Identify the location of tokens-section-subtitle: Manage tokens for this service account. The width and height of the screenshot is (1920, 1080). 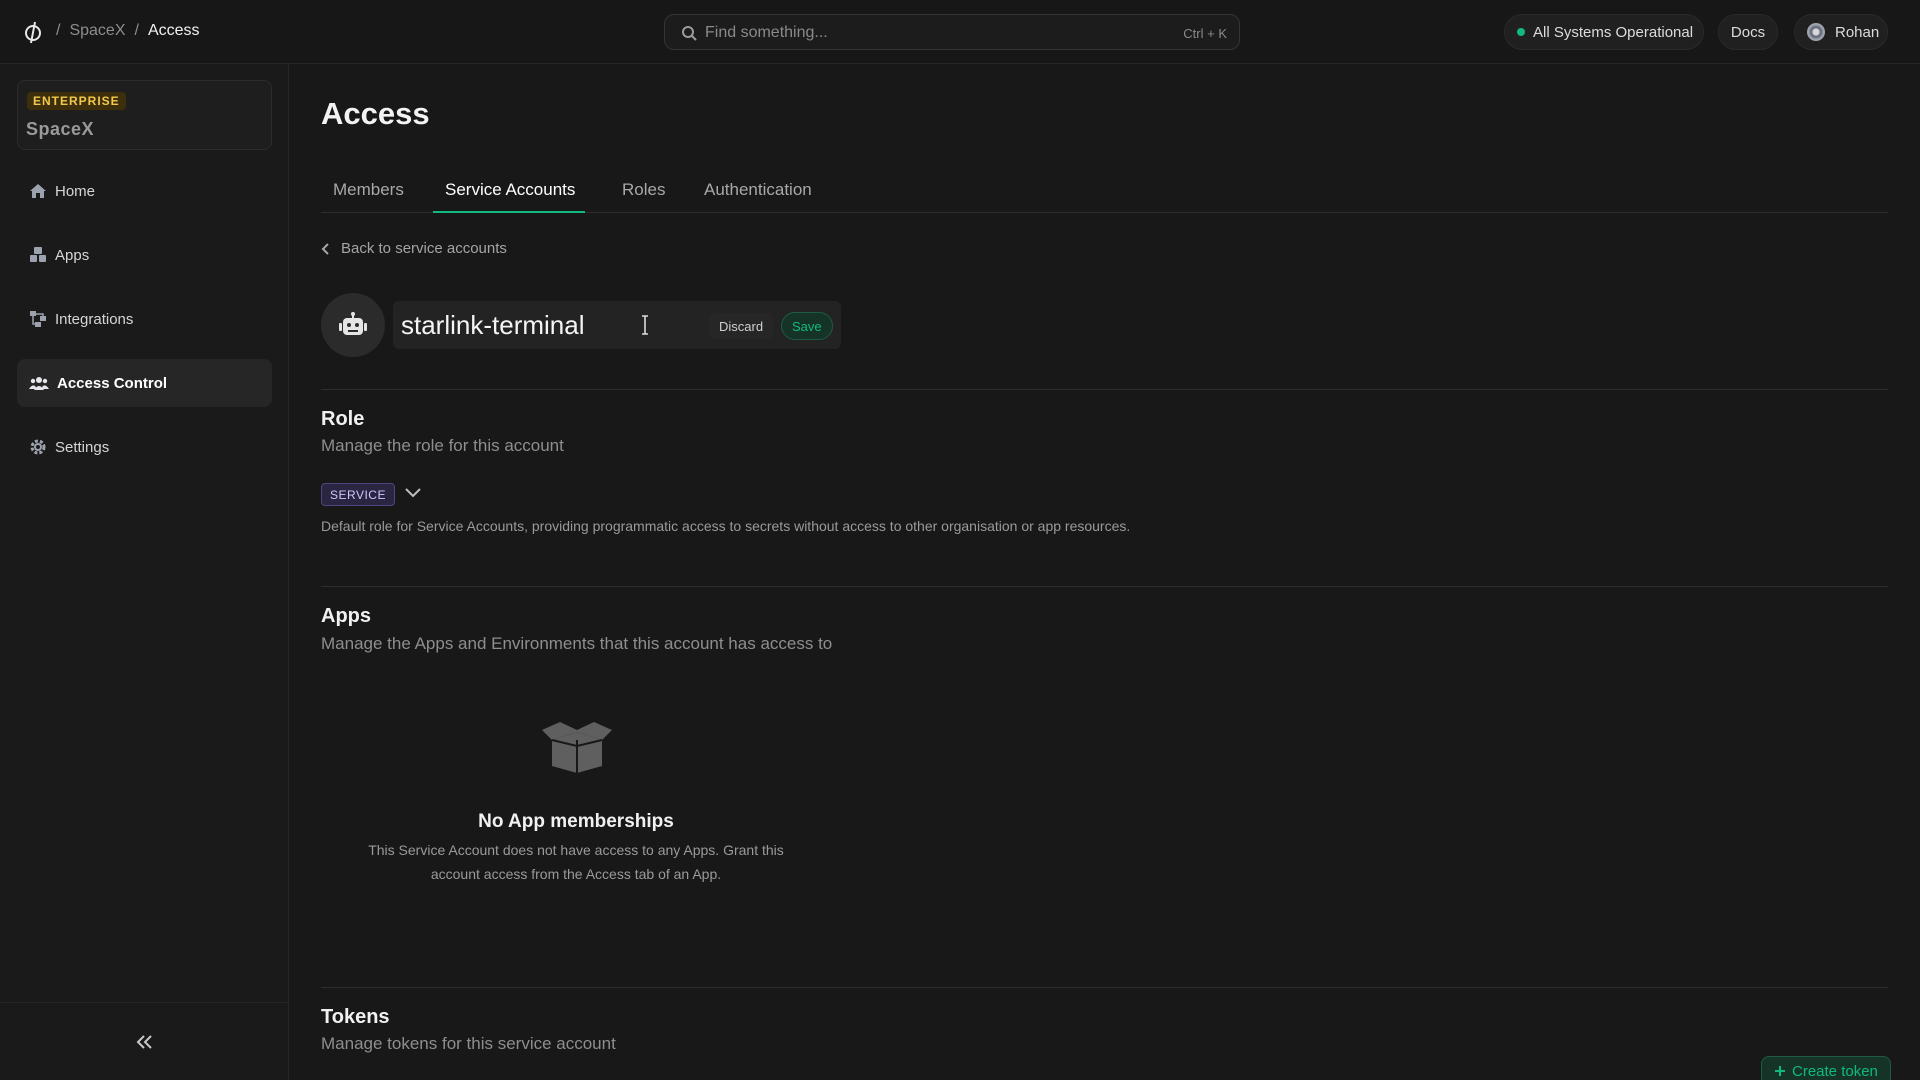
(468, 1043).